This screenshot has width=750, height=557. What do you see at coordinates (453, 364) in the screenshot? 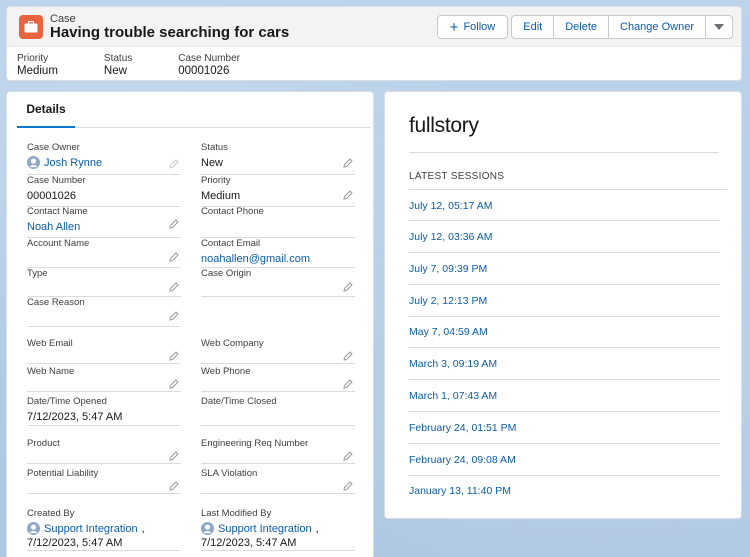
I see `session-link: March 3, 09:19 AM` at bounding box center [453, 364].